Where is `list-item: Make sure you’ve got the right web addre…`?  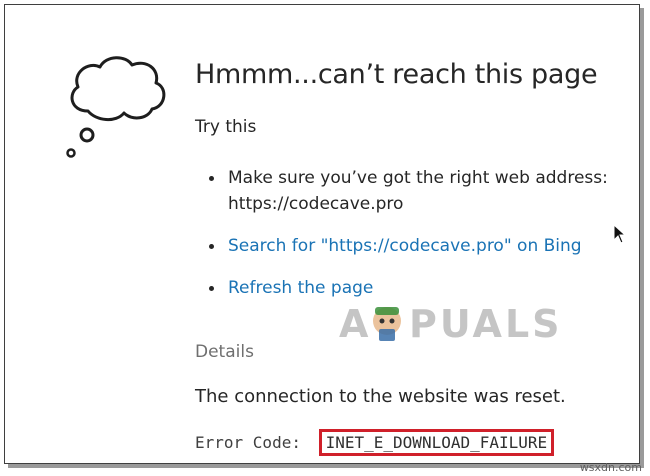
list-item: Make sure you’ve got the right web addre… is located at coordinates (404, 191).